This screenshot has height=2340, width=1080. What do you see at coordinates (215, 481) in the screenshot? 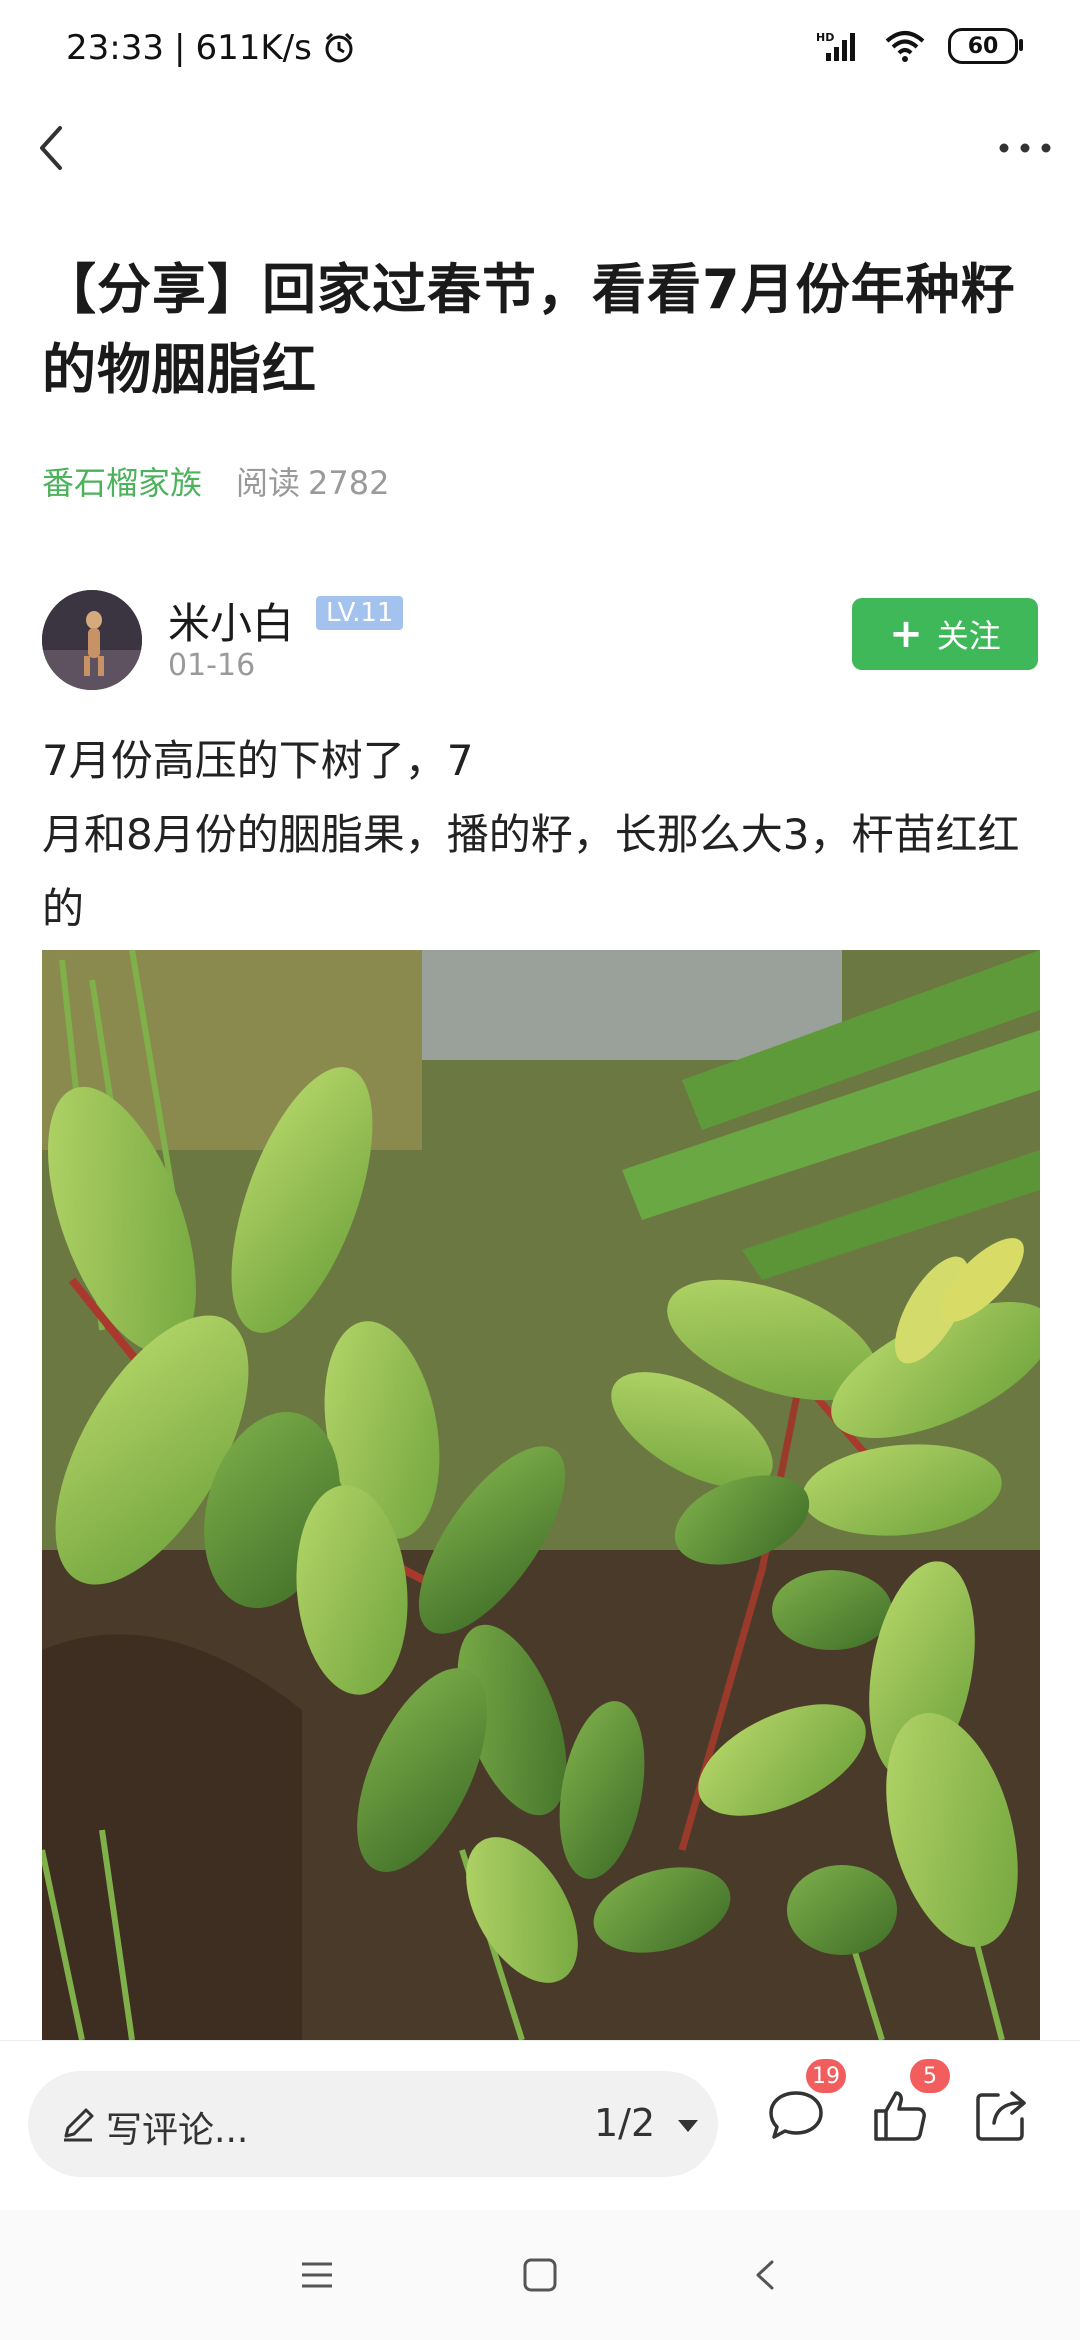
I see `post-meta: 番石榴家族 阅读 2782` at bounding box center [215, 481].